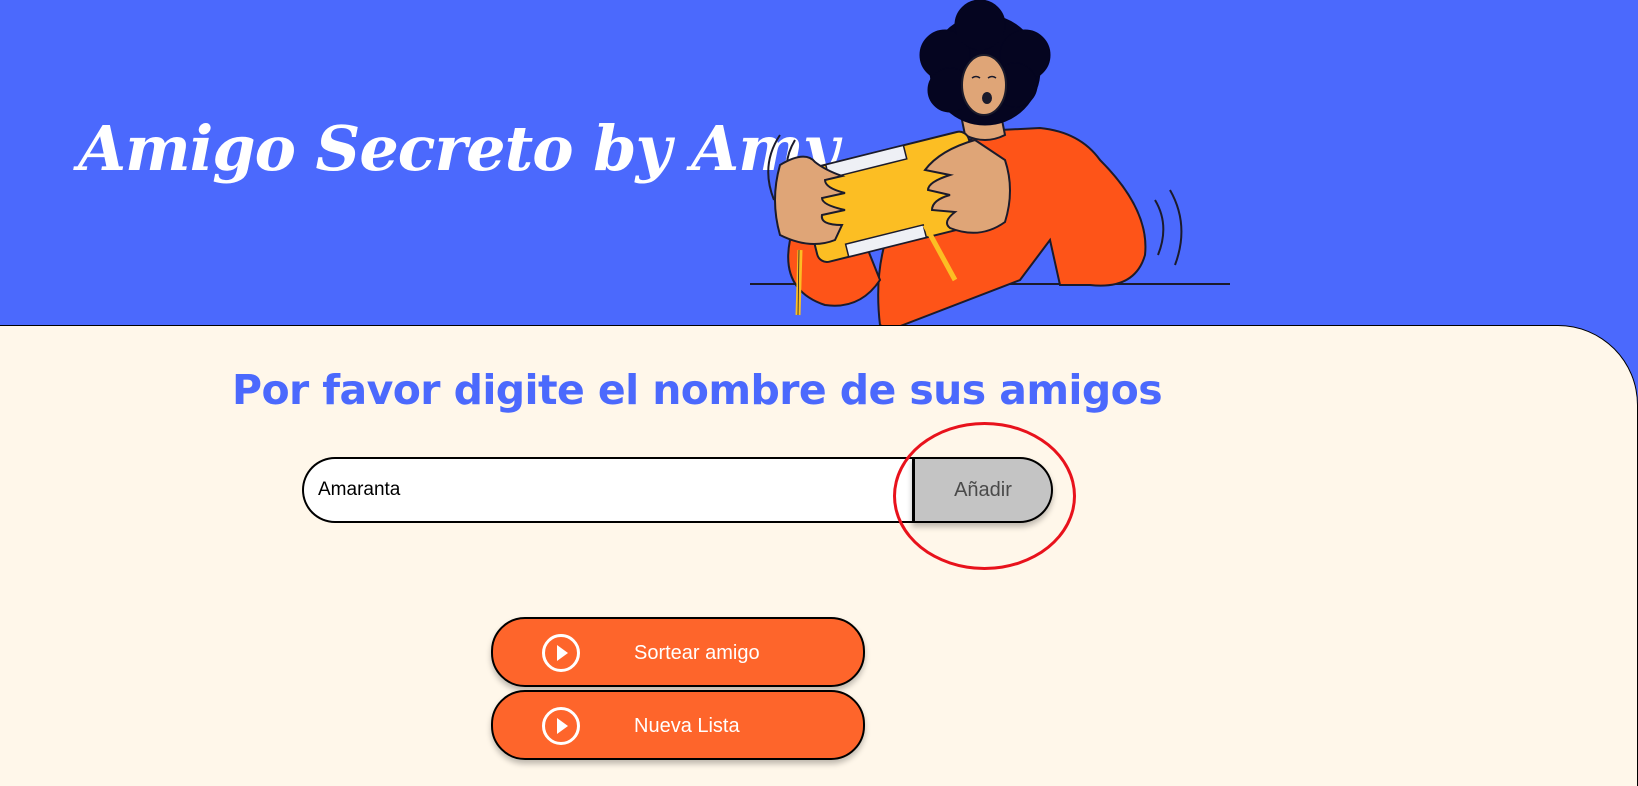 This screenshot has height=786, width=1638. I want to click on new-list-label: Nueva Lista, so click(687, 726).